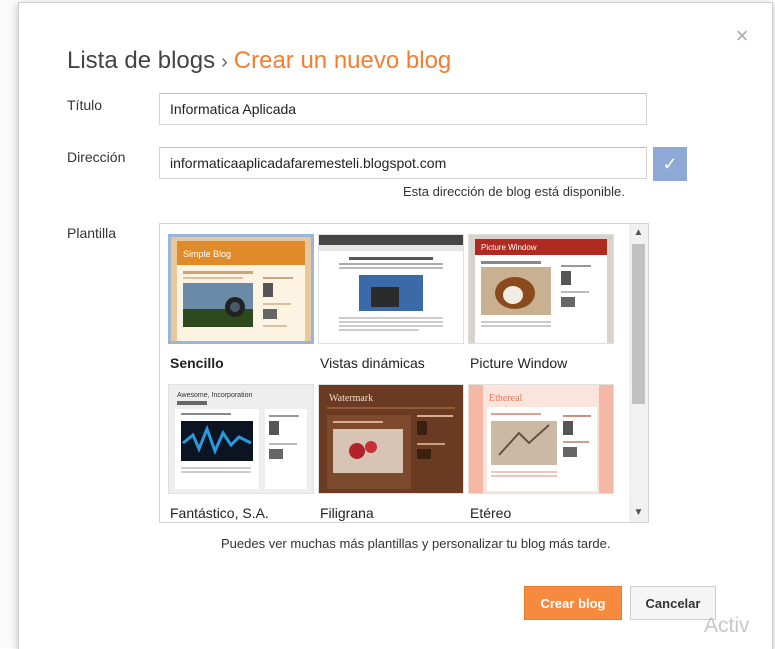 The width and height of the screenshot is (775, 649). I want to click on template-scrollbar: ▲ ▼, so click(638, 373).